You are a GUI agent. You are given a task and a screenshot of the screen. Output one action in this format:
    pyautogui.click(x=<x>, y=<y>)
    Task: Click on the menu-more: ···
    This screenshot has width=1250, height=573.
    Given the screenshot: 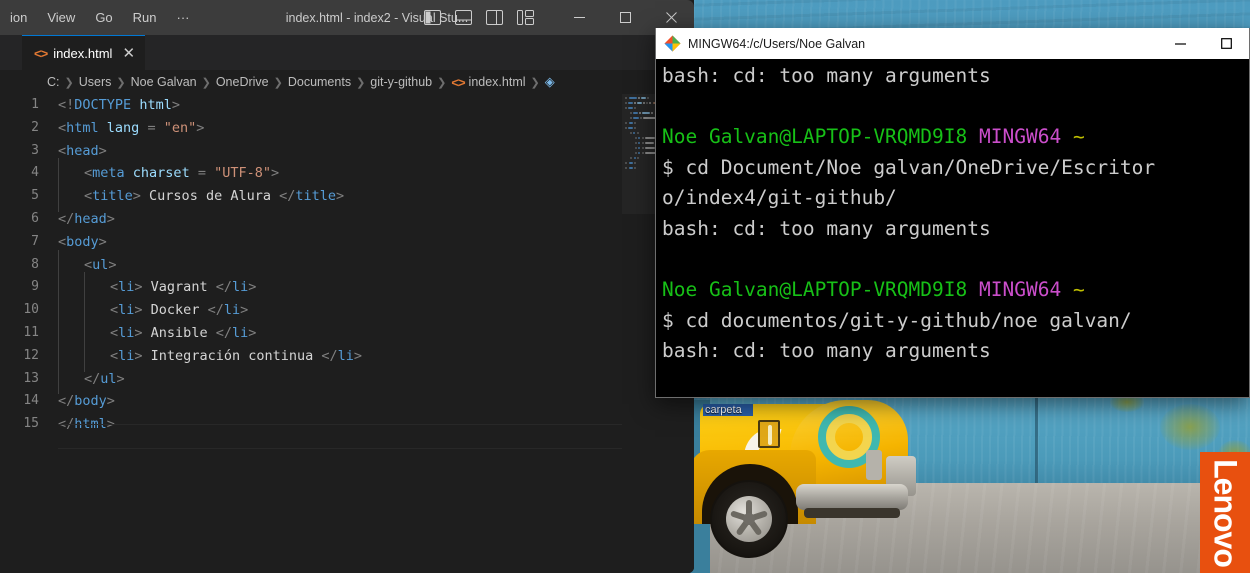 What is the action you would take?
    pyautogui.click(x=183, y=17)
    